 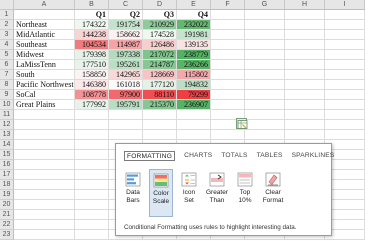 I want to click on greater-than-button: Greater Than, so click(x=217, y=193).